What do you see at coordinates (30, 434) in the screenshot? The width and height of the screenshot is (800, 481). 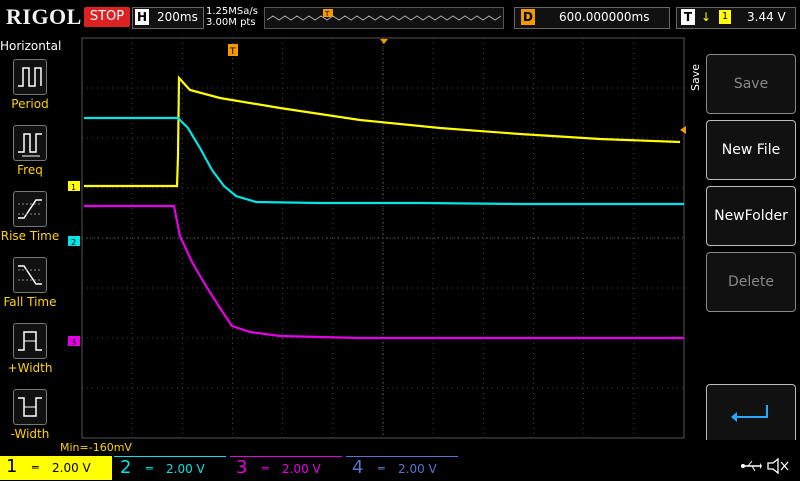 I see `negative-width-label: -Width` at bounding box center [30, 434].